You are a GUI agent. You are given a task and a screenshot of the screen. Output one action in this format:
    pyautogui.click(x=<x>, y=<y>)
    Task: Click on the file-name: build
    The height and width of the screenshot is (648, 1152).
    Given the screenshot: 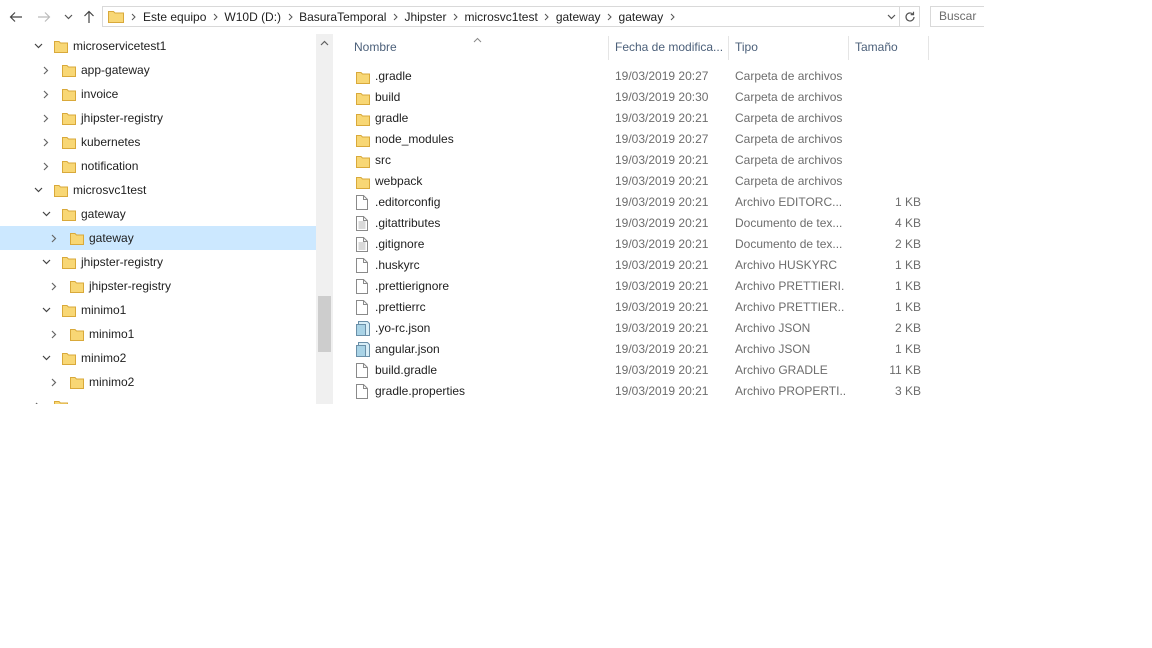 What is the action you would take?
    pyautogui.click(x=388, y=97)
    